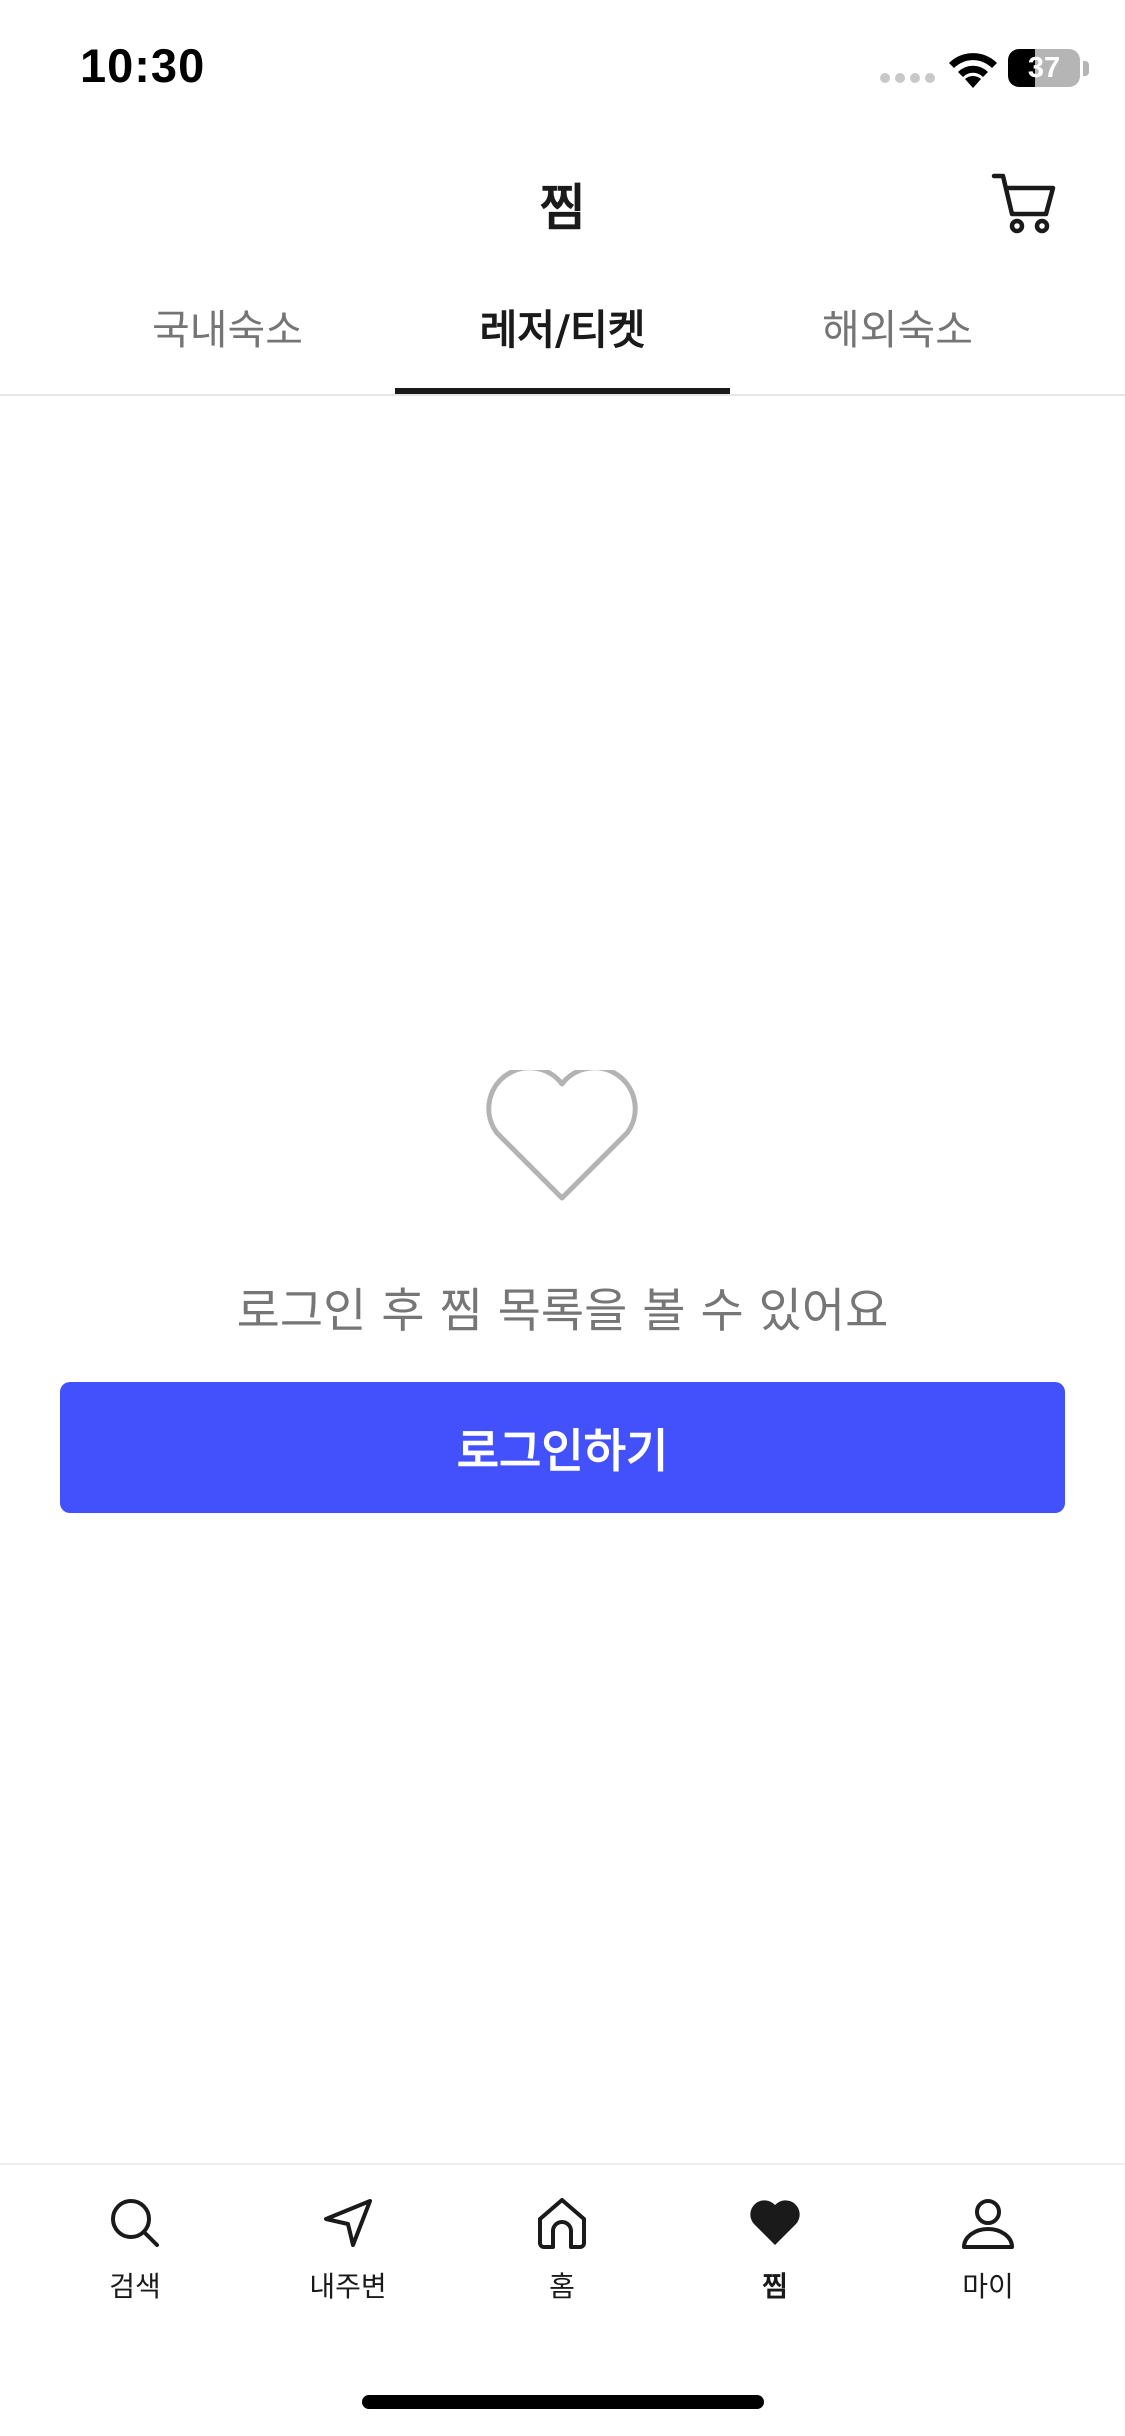  I want to click on bottom-nav: 검색 내주변 홈 찜 마이, so click(562, 2245).